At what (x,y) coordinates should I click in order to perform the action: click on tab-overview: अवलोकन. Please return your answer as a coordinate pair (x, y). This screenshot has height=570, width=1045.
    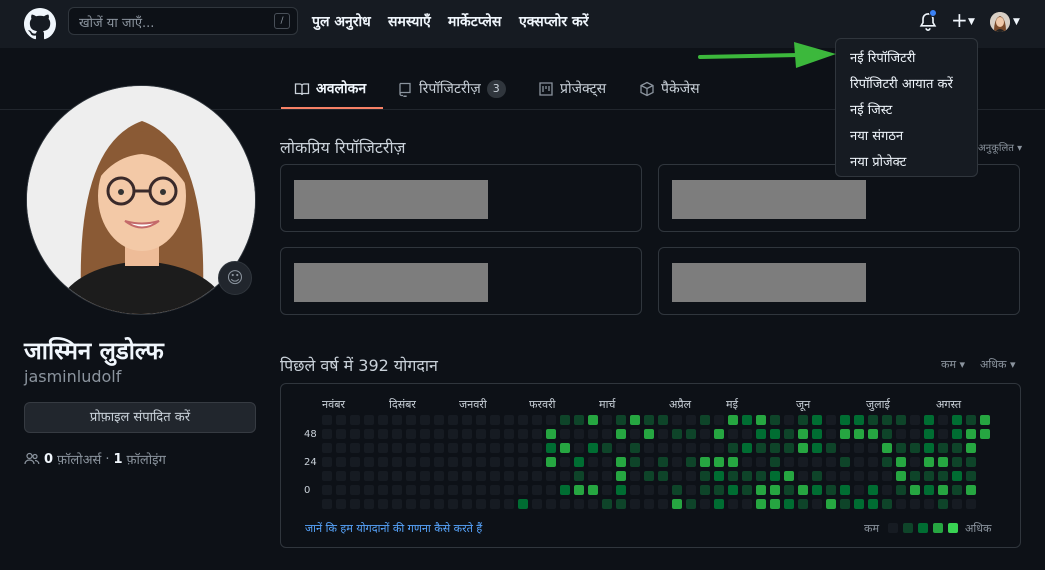
    Looking at the image, I should click on (330, 88).